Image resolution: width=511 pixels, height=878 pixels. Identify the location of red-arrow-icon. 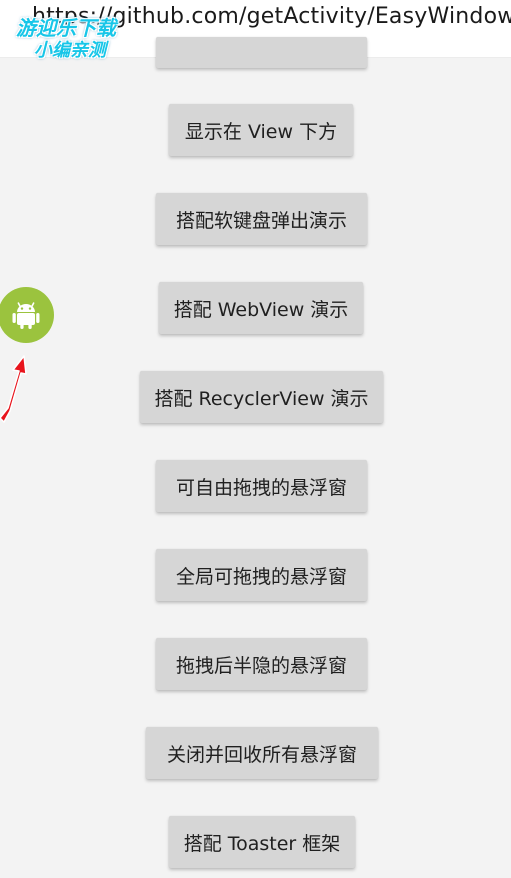
(13, 389).